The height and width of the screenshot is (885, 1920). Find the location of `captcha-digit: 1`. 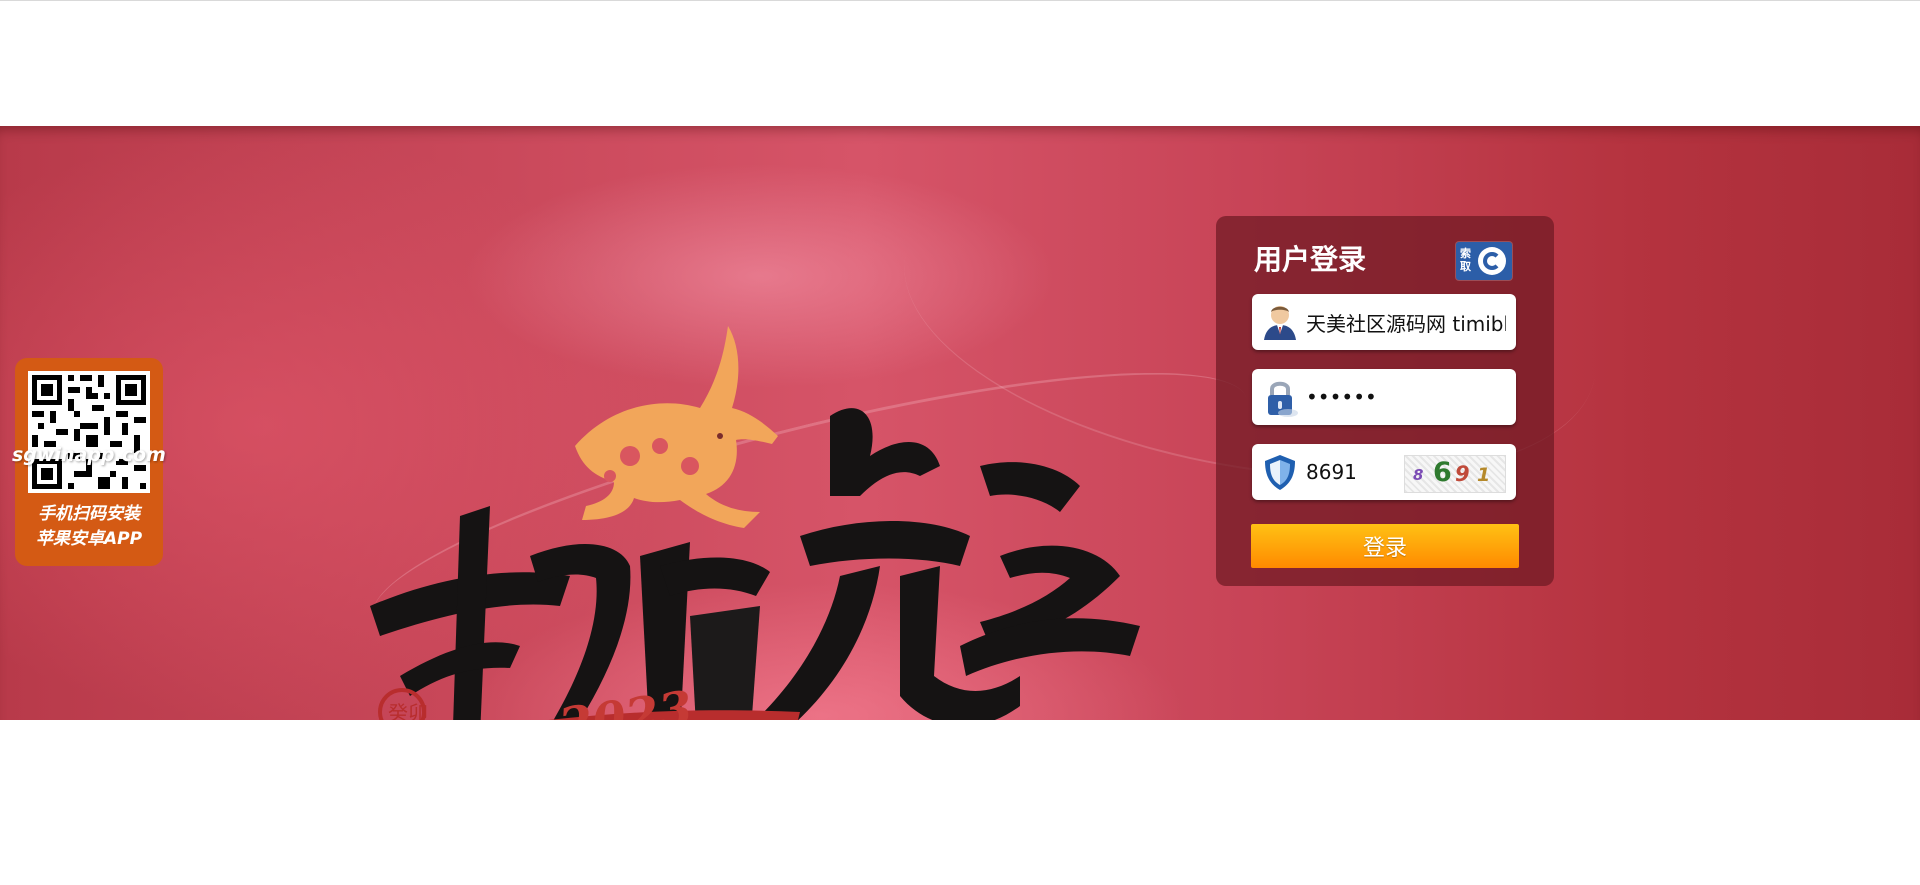

captcha-digit: 1 is located at coordinates (1484, 475).